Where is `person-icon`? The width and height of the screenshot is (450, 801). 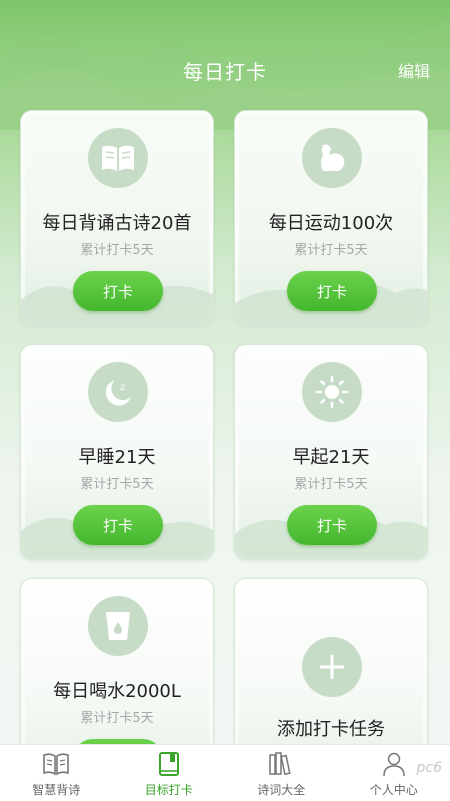
person-icon is located at coordinates (394, 764).